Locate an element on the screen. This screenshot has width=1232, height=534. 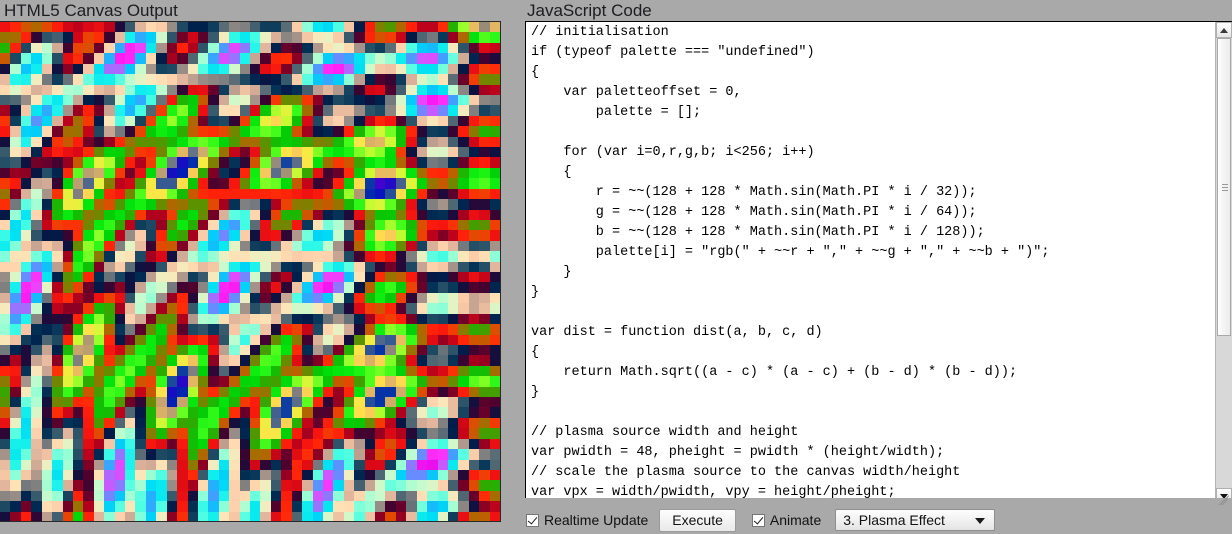
scrollbar-thumb is located at coordinates (1224, 187).